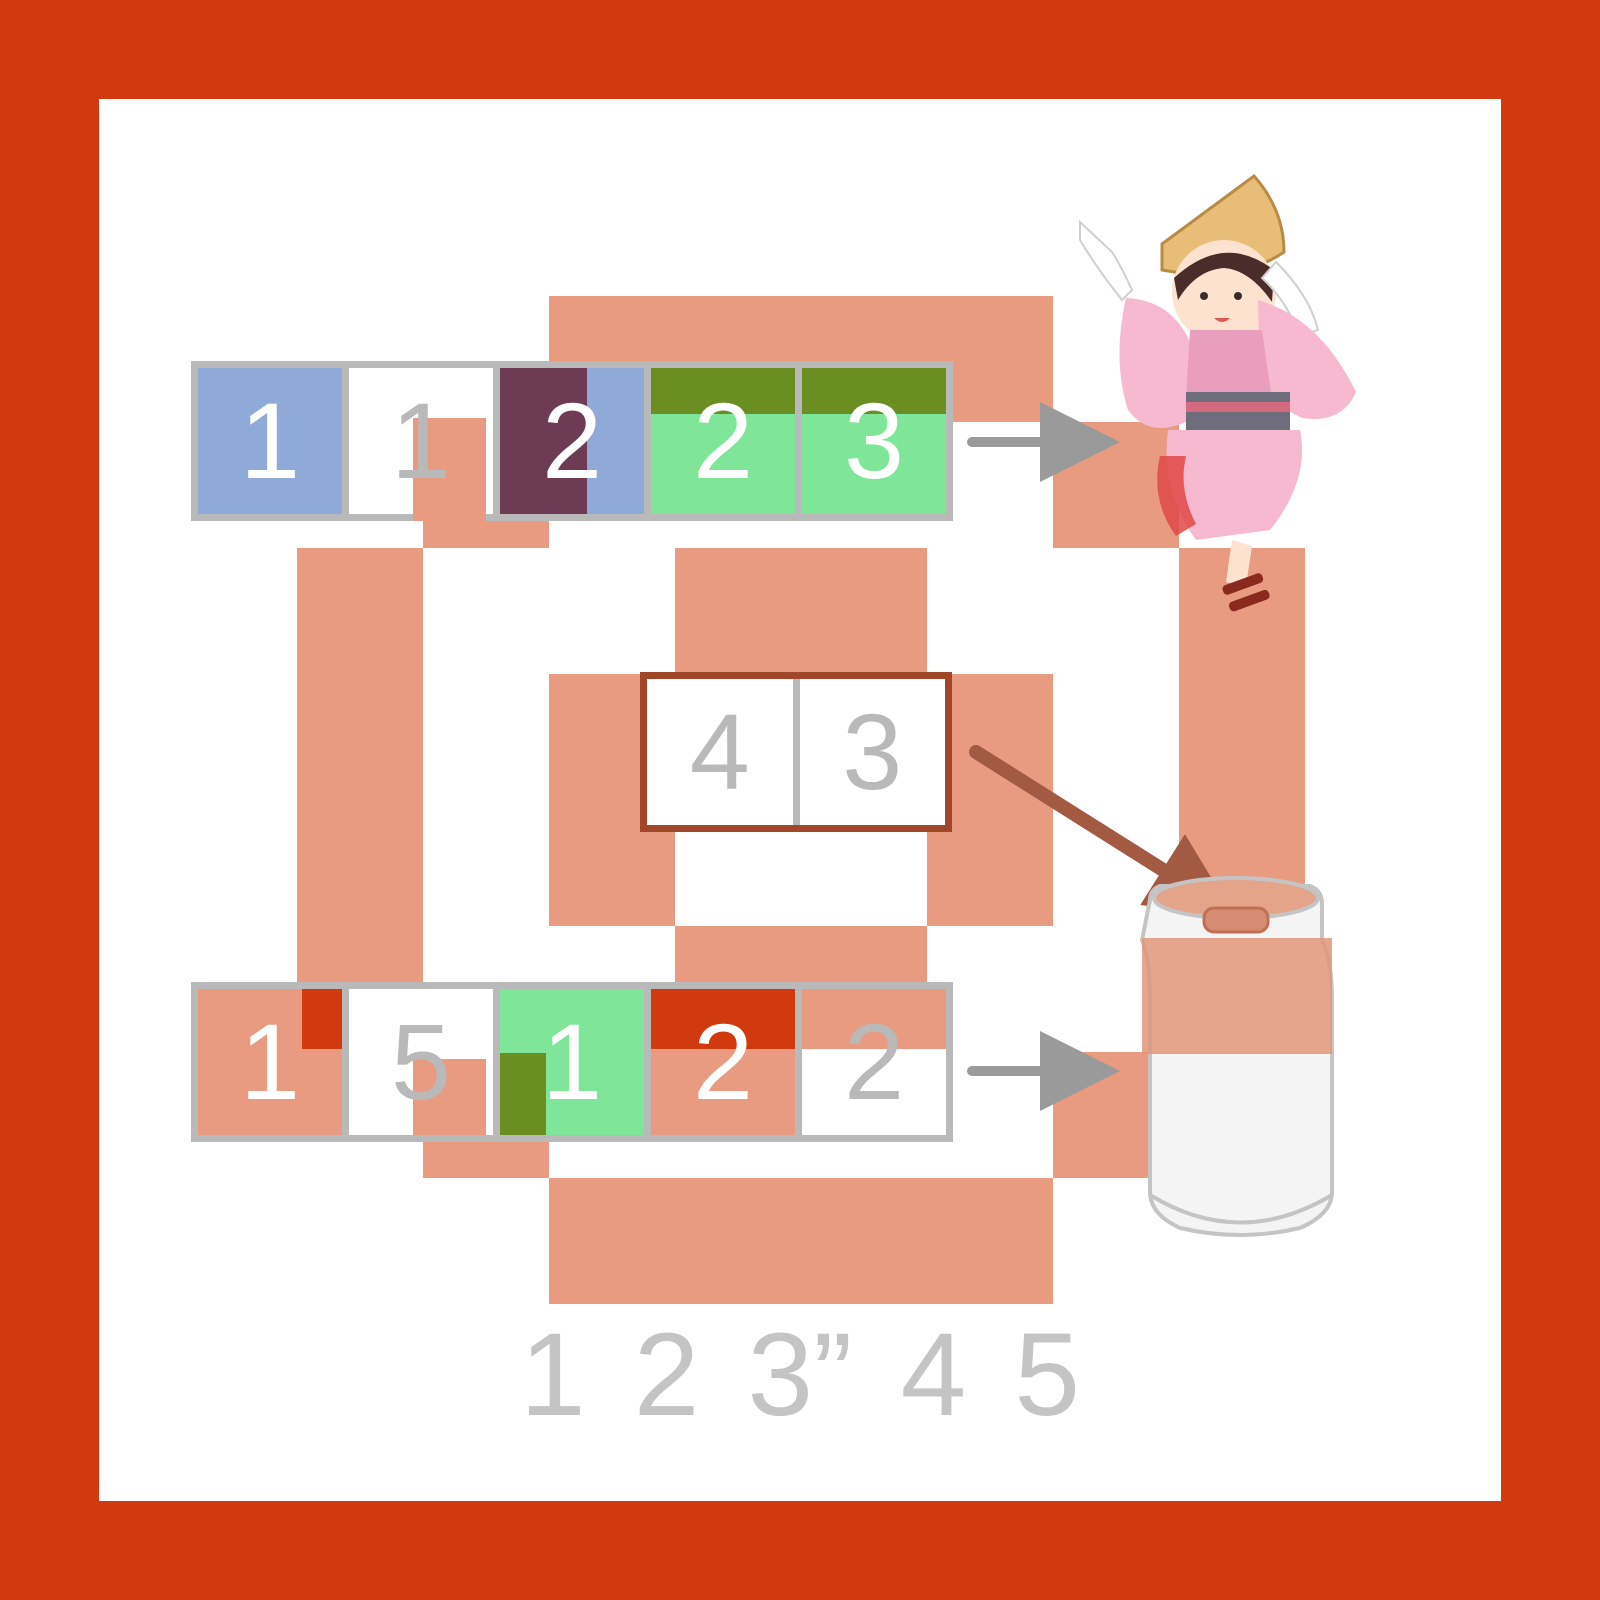 This screenshot has height=1600, width=1600. I want to click on top-cell-4: 2, so click(723, 441).